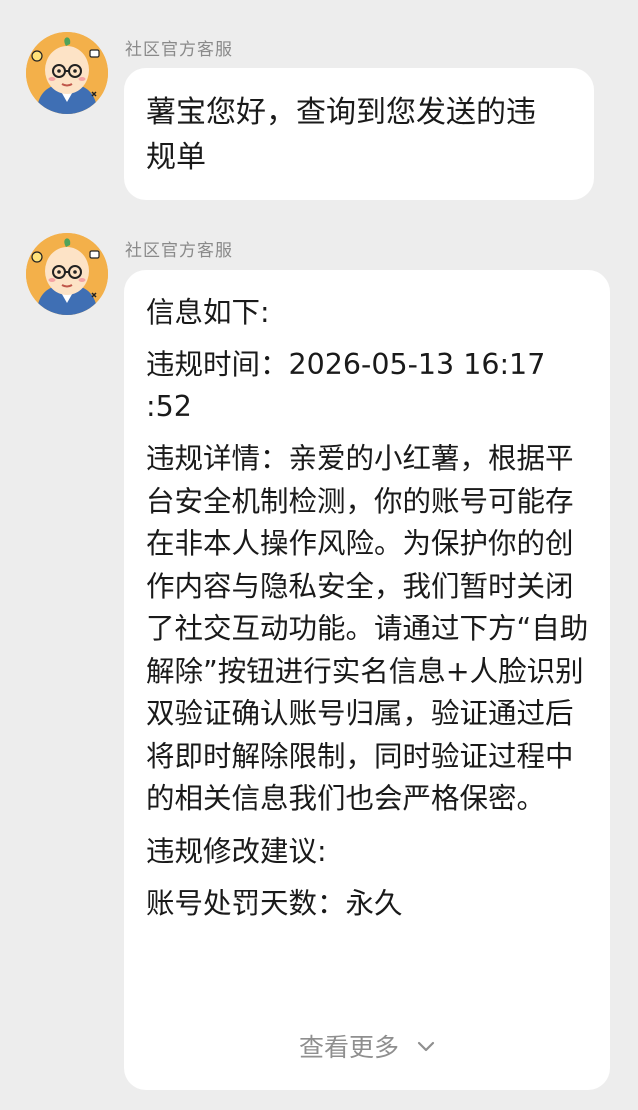 The height and width of the screenshot is (1110, 638). I want to click on penalty-days: 账号处罚天数：永久, so click(274, 903).